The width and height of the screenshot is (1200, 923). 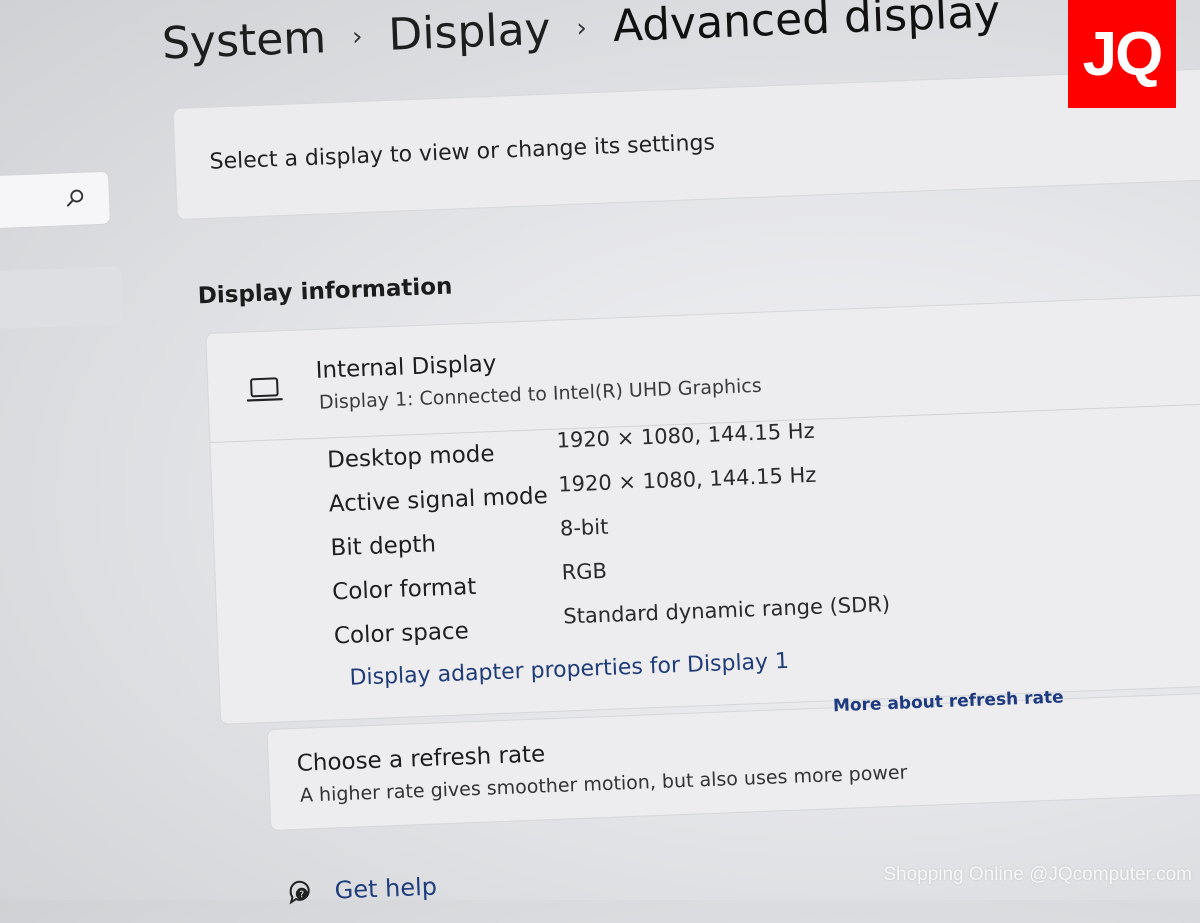 I want to click on refresh-rate-title: Choose a refresh rate, so click(x=421, y=759).